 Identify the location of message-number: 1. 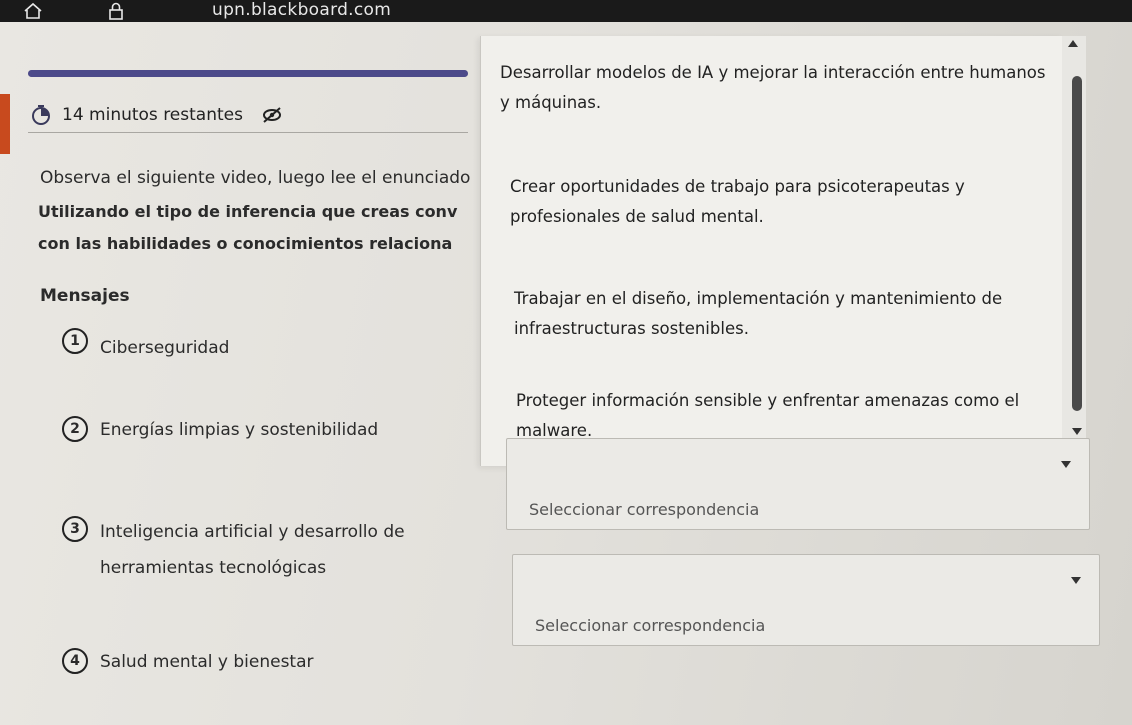
(75, 341).